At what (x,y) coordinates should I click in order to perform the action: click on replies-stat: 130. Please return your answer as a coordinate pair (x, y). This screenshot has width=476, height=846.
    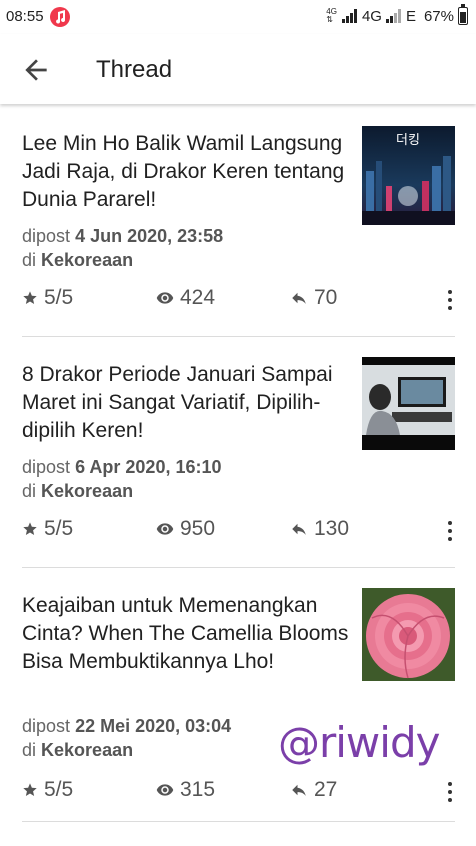
    Looking at the image, I should click on (319, 529).